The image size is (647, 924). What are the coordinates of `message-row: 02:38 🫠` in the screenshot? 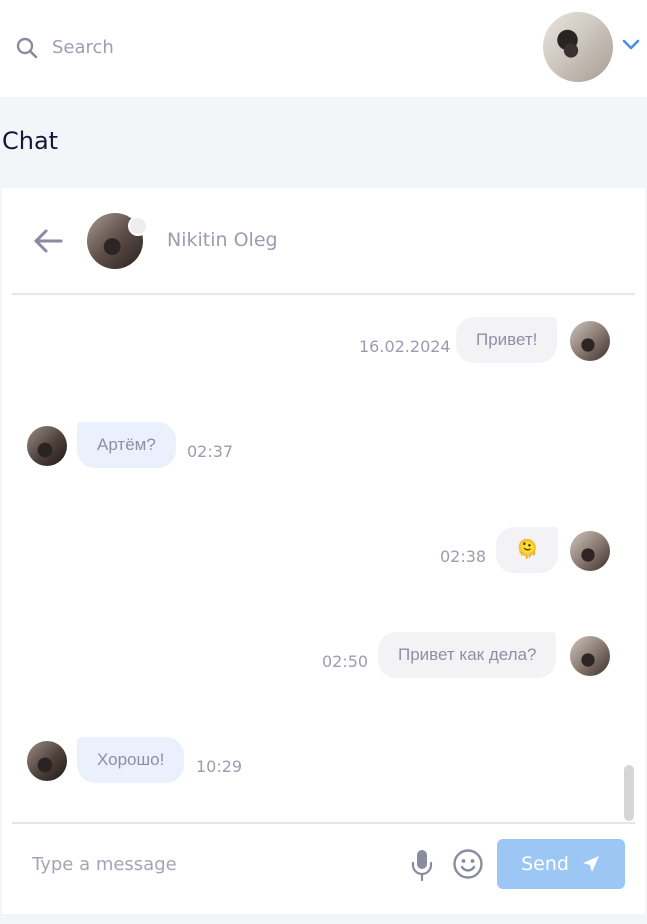 It's located at (323, 550).